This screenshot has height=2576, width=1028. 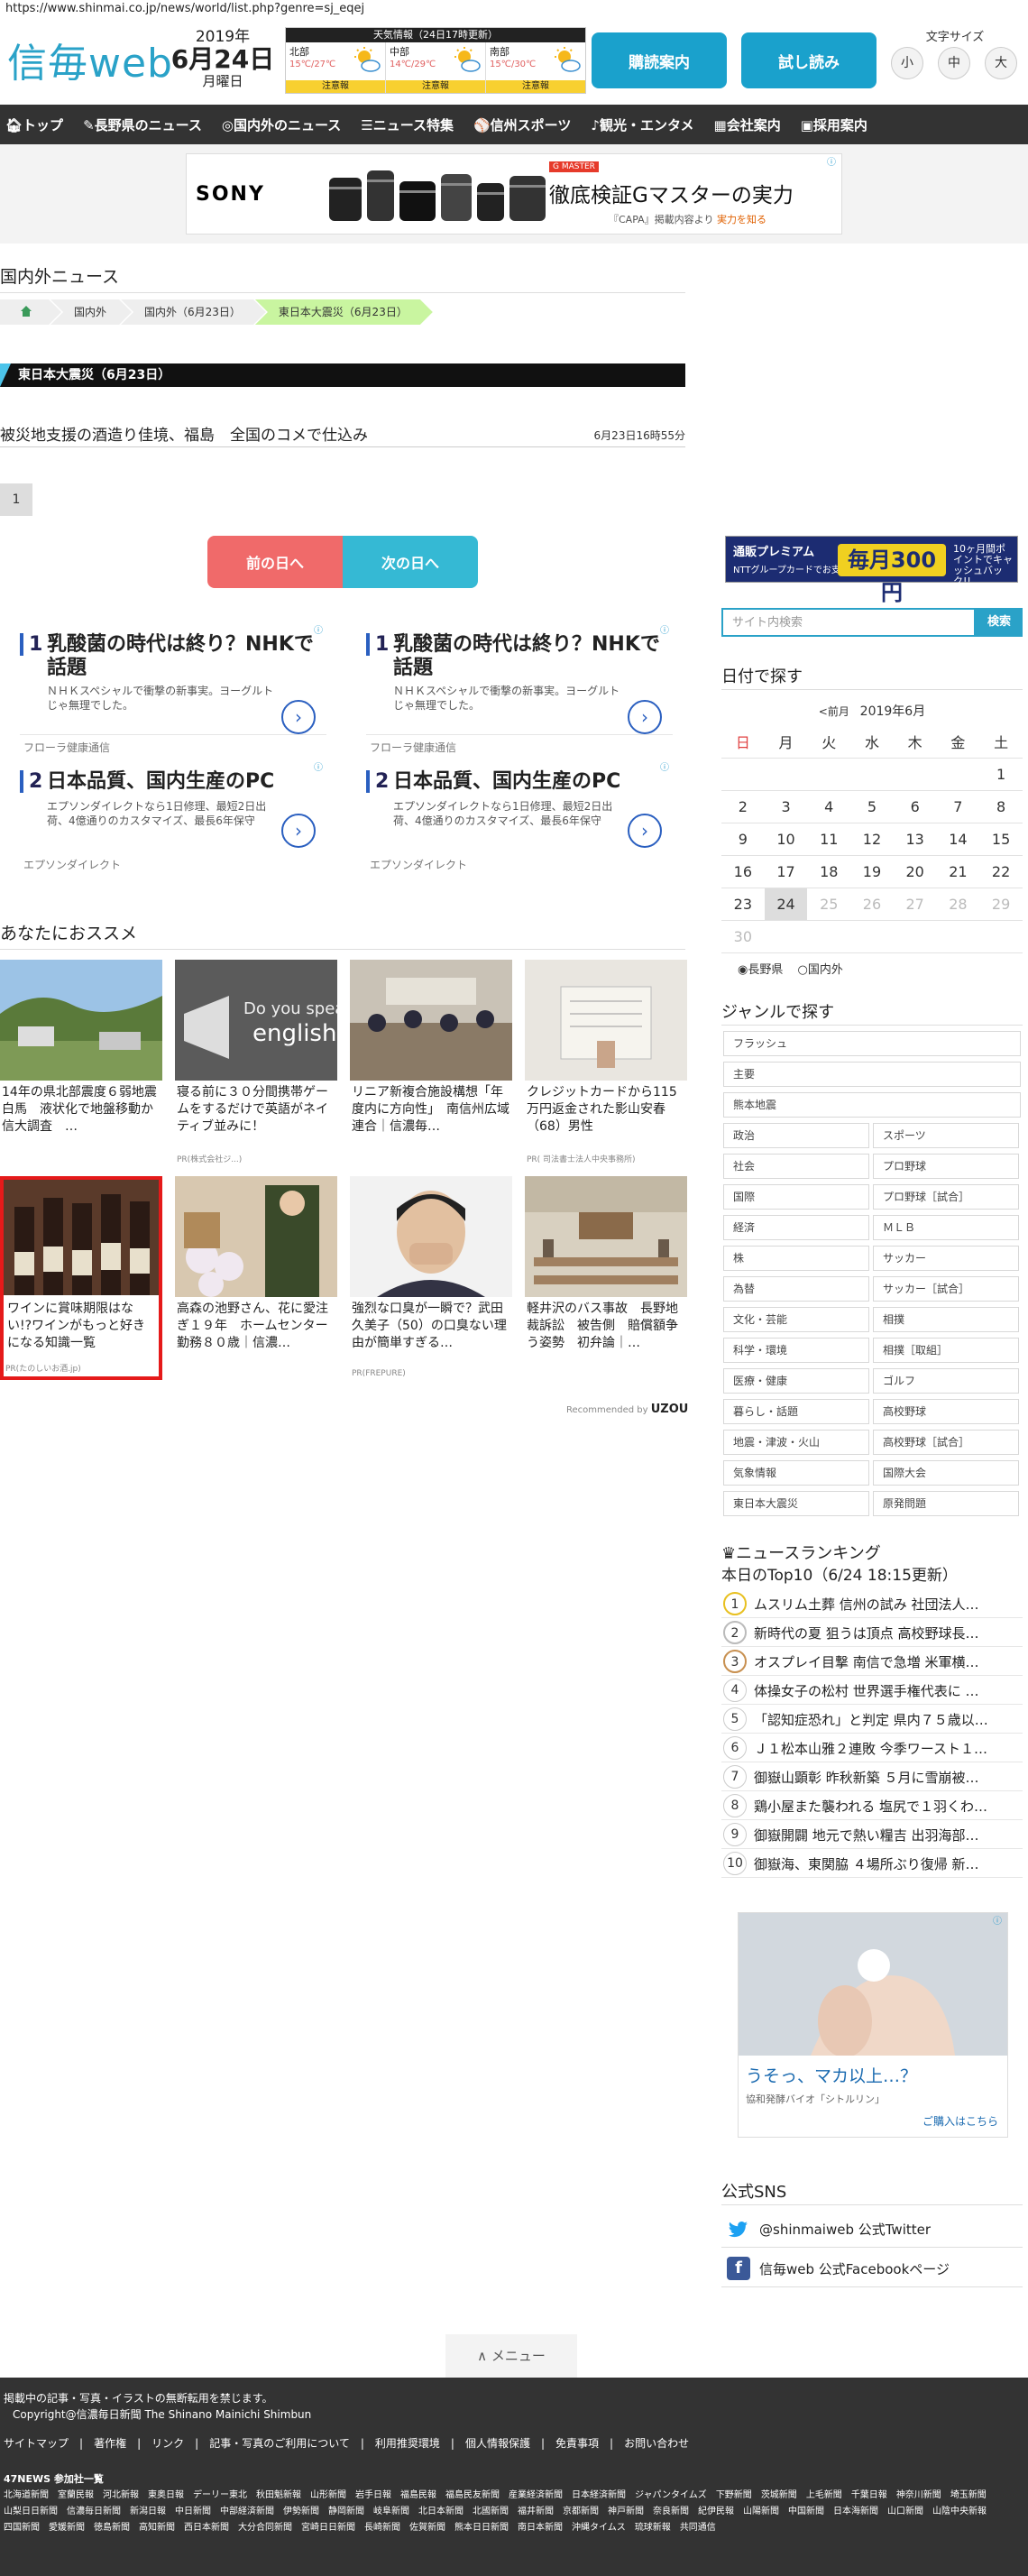 What do you see at coordinates (265, 2528) in the screenshot?
I see `paper-link: 大分合同新聞` at bounding box center [265, 2528].